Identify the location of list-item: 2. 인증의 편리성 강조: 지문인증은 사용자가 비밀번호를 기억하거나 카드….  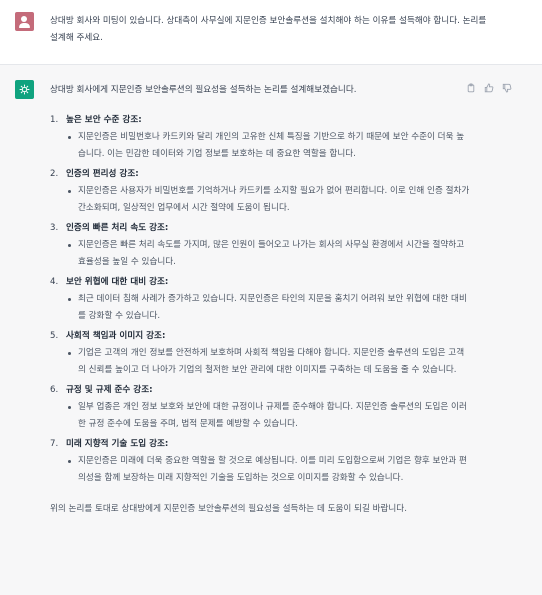
(260, 193).